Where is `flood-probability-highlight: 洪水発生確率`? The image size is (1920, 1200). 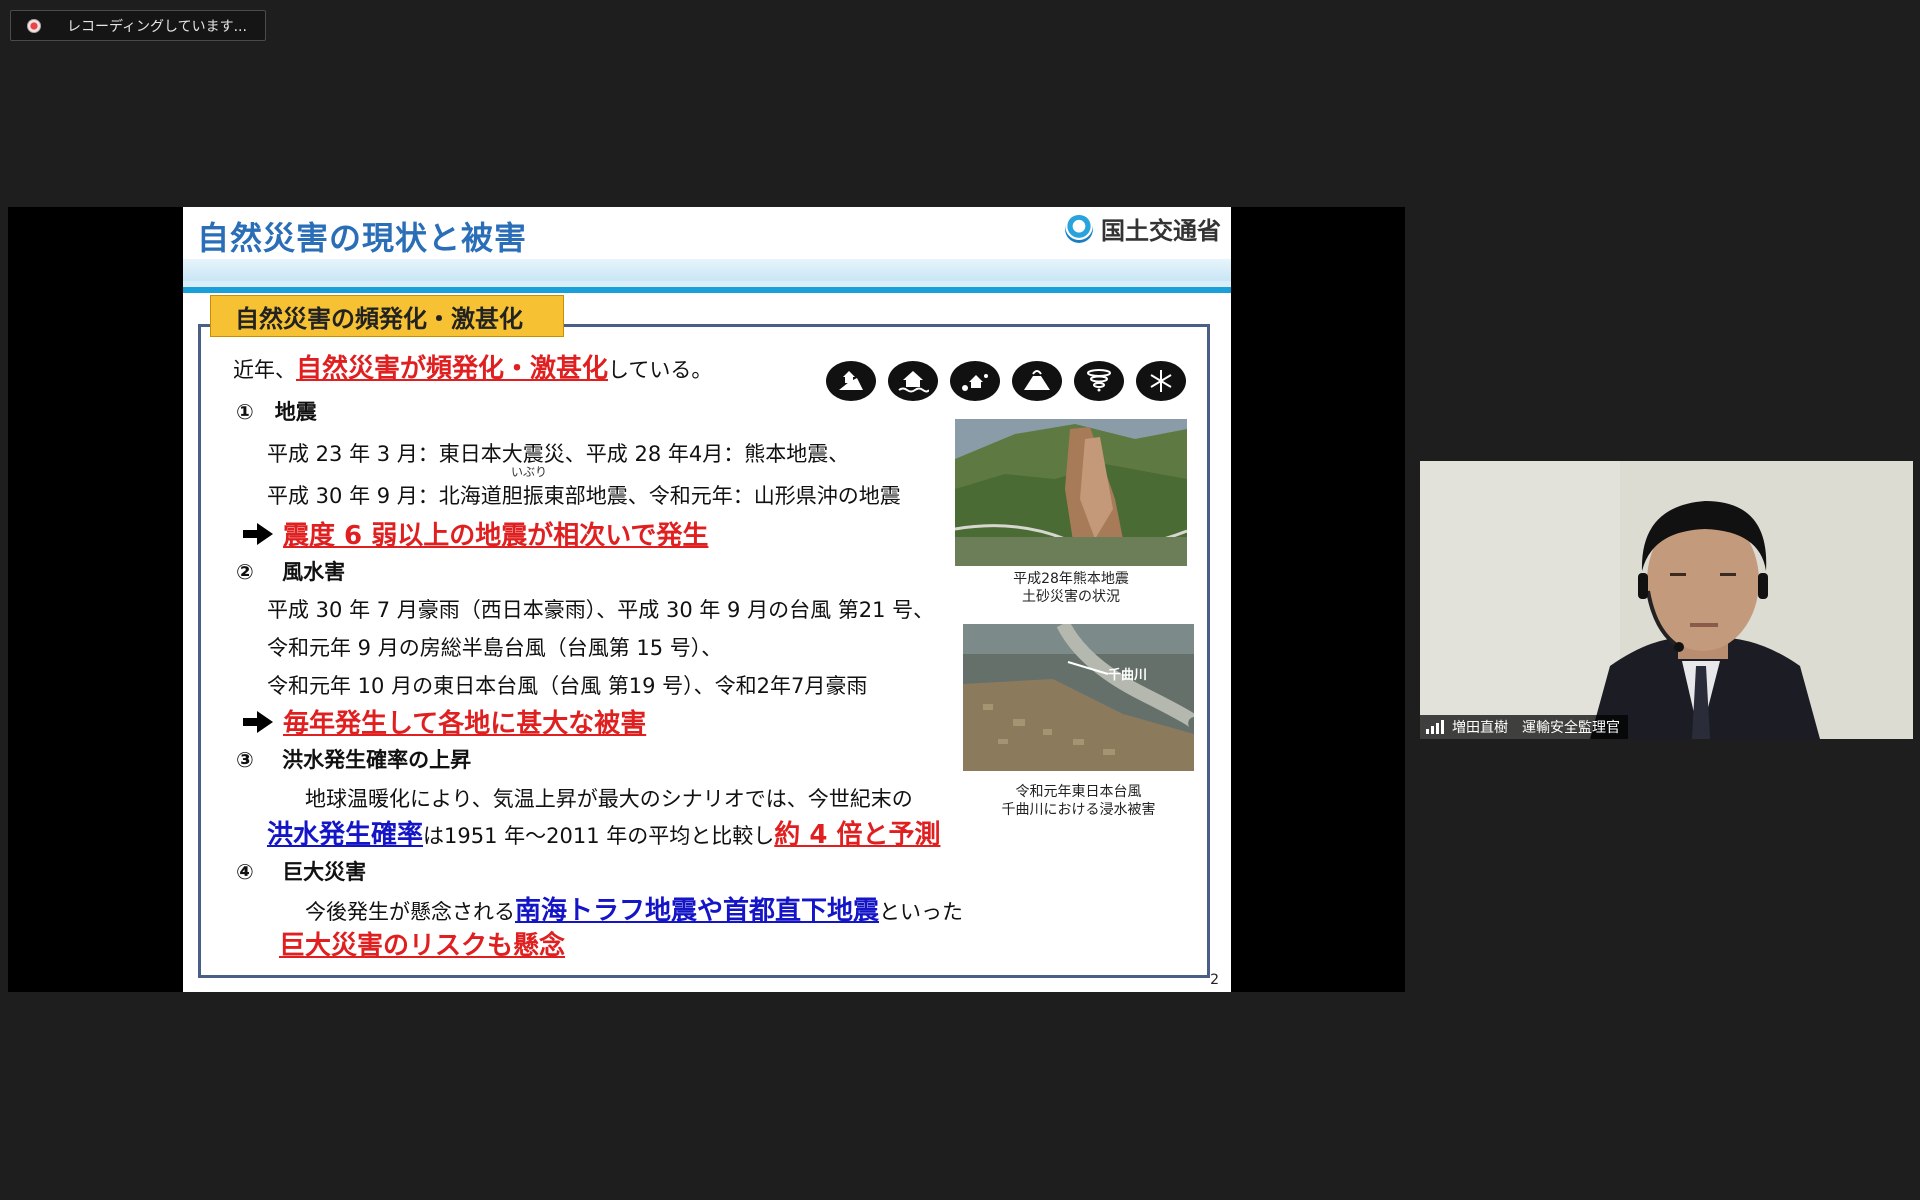 flood-probability-highlight: 洪水発生確率 is located at coordinates (345, 835).